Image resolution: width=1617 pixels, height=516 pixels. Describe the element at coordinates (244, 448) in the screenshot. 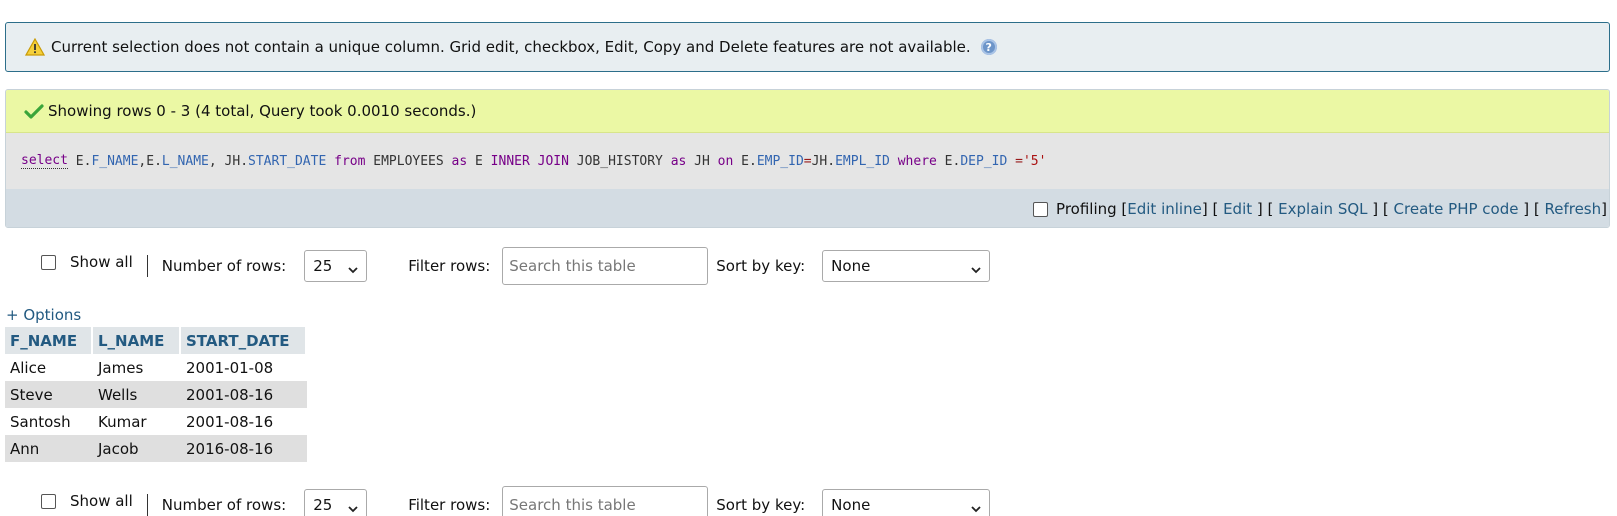

I see `cell-start-date: 2016-08-16` at that location.